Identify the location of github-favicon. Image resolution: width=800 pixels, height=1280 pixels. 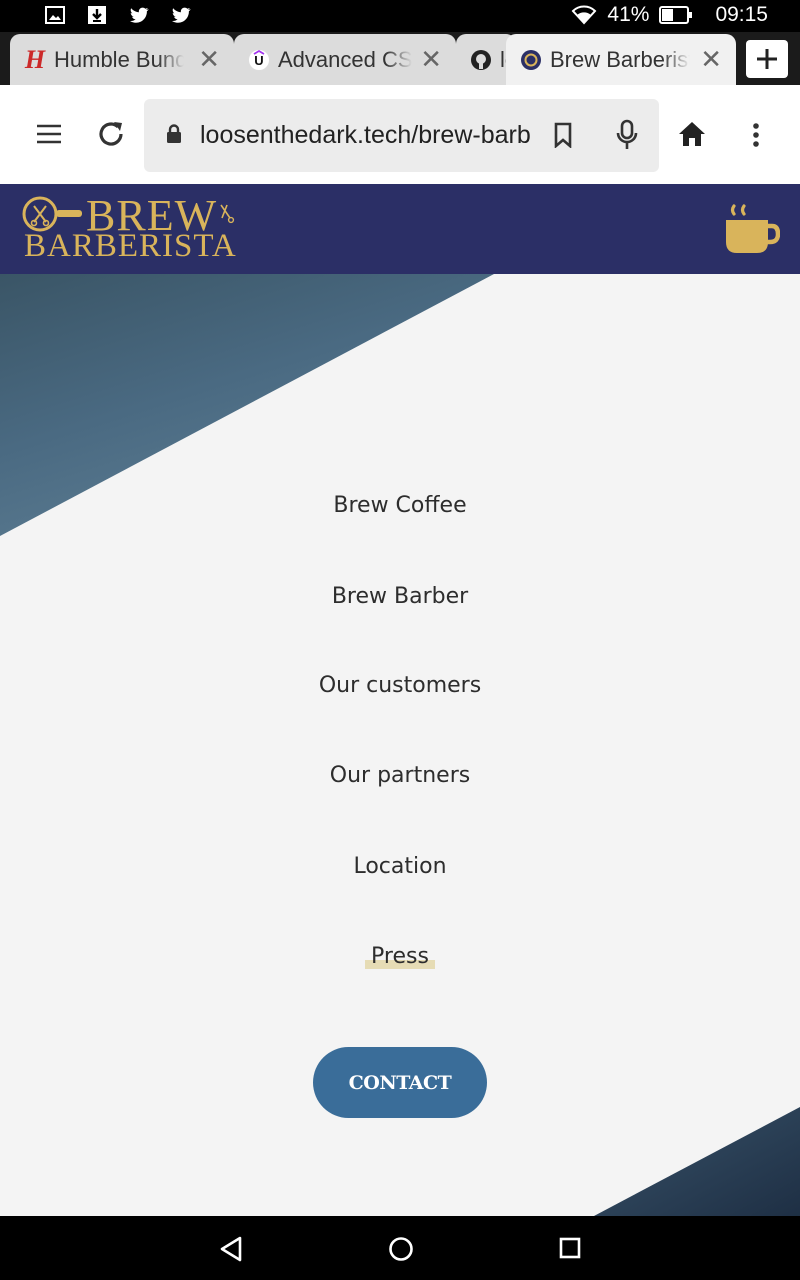
(481, 60).